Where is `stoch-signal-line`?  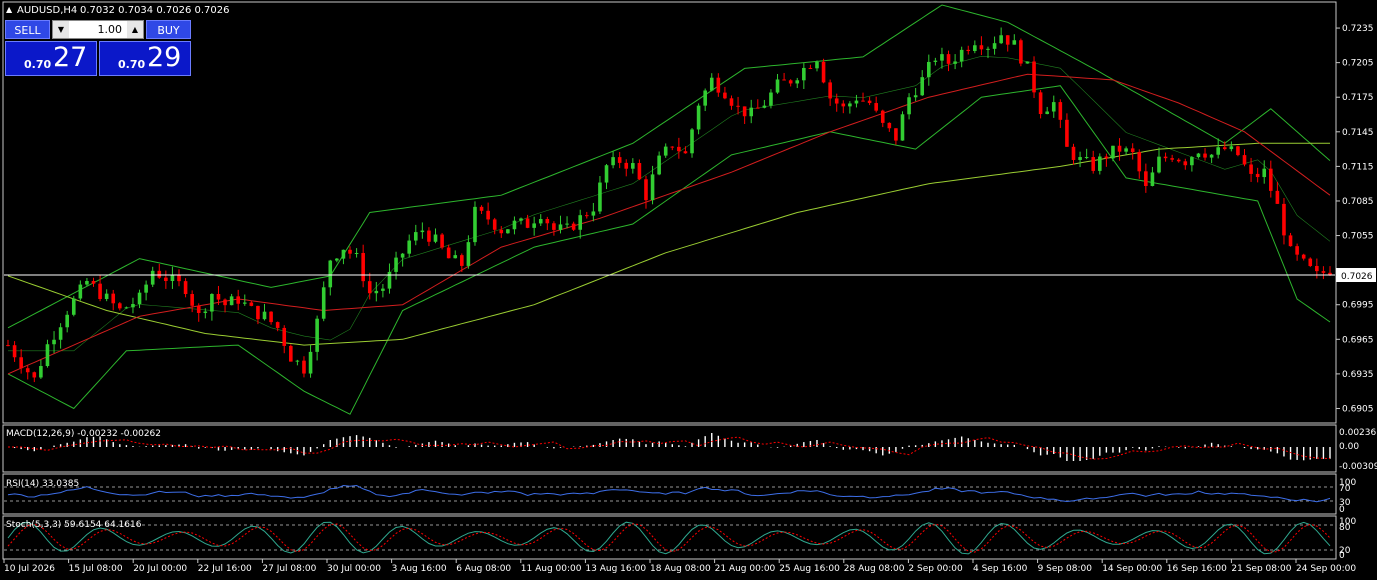
stoch-signal-line is located at coordinates (669, 538).